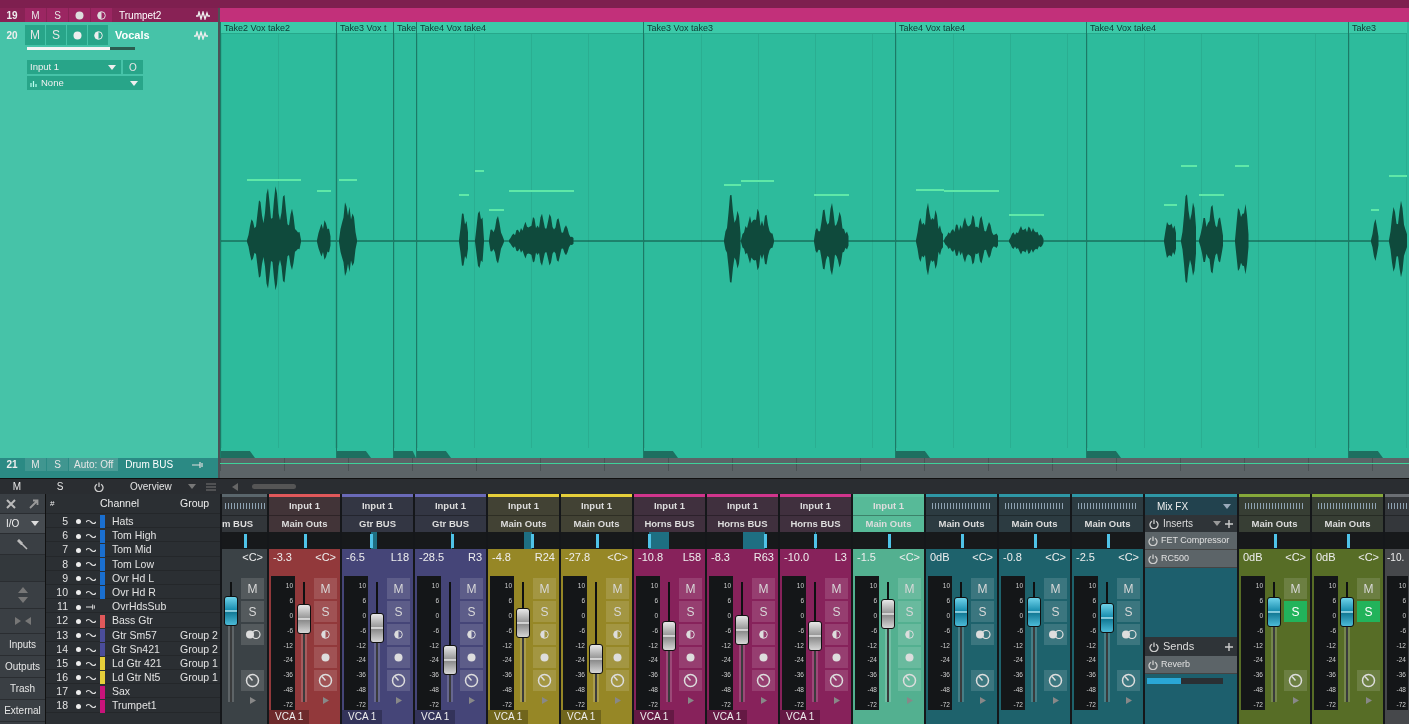 The width and height of the screenshot is (1409, 724). I want to click on channel-name: Ovr Hd L, so click(143, 578).